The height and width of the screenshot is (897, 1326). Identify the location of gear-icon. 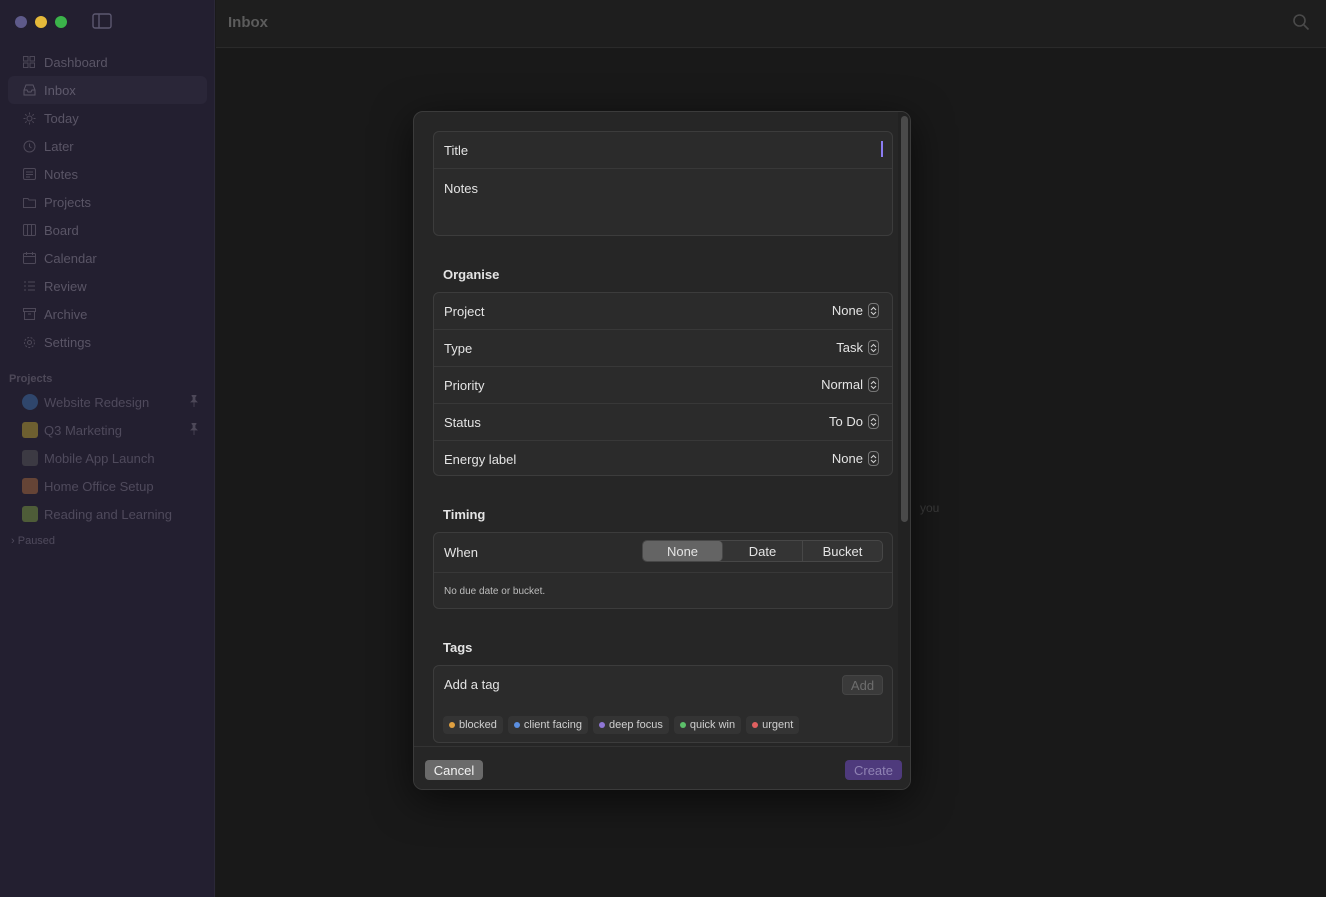
(29, 342).